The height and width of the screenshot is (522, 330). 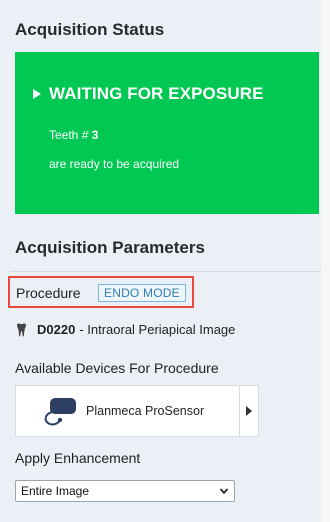 I want to click on acquisition-status-title: Acquisition Status, so click(x=90, y=29).